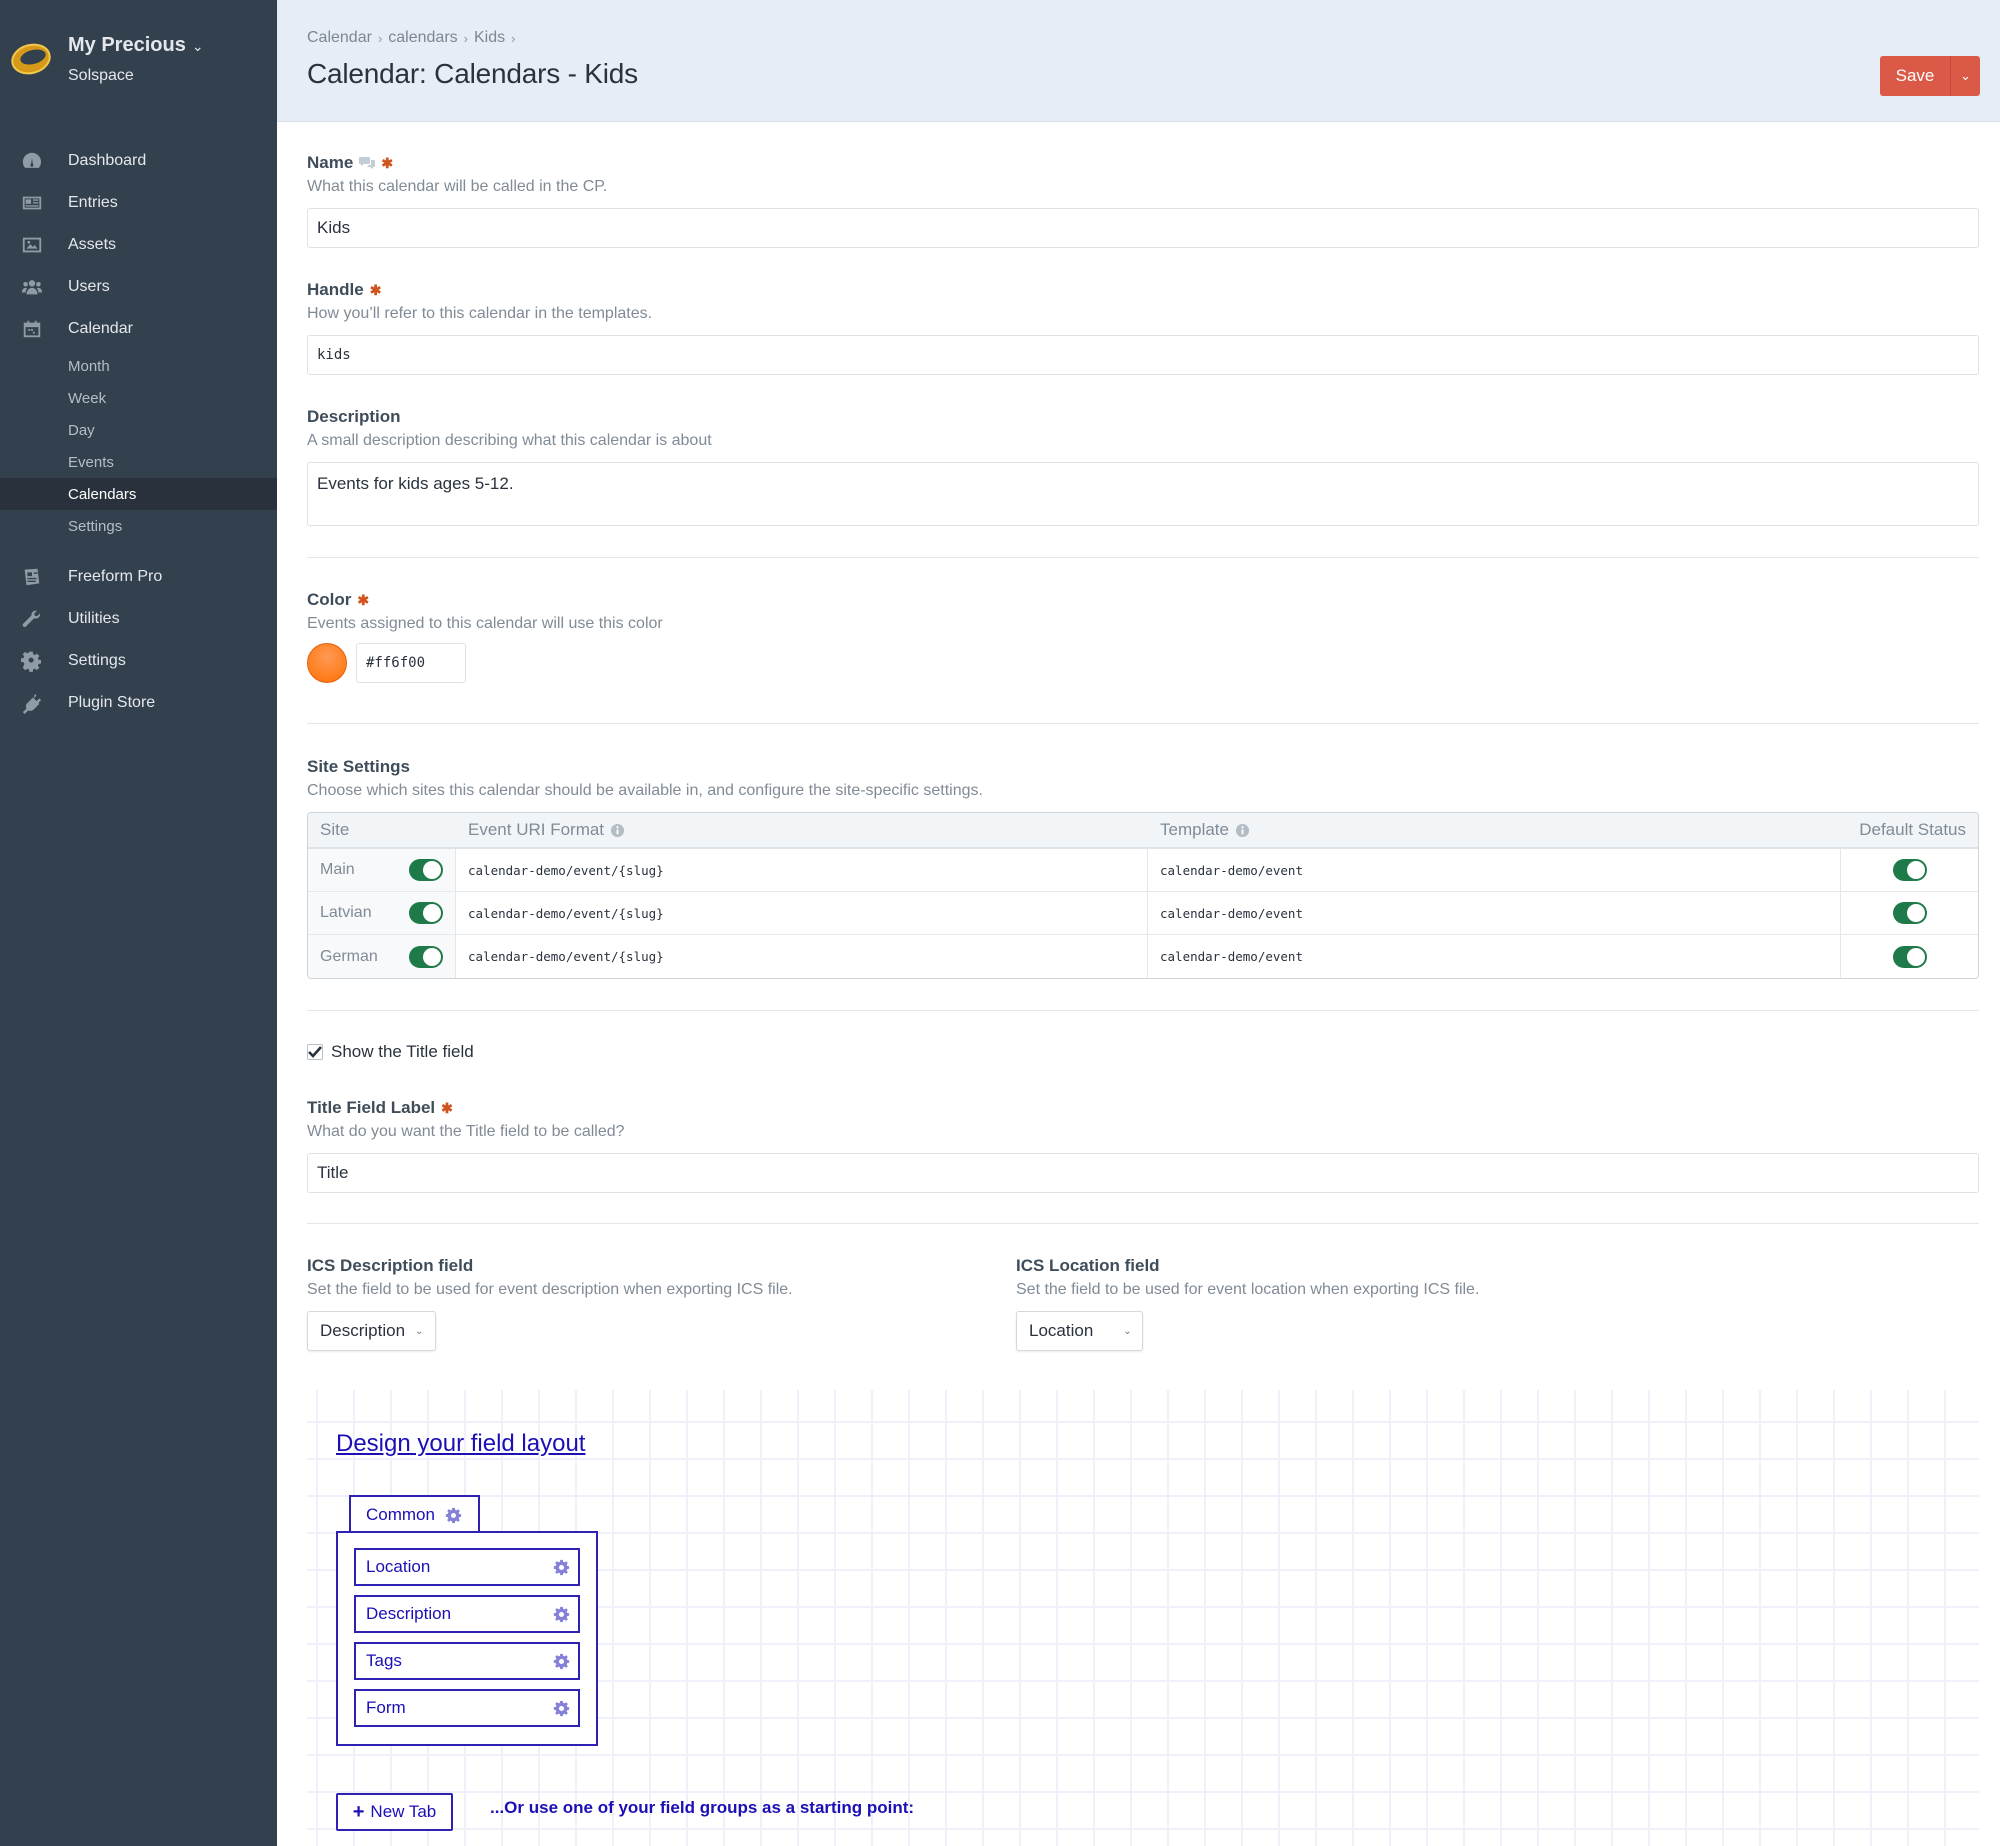 The width and height of the screenshot is (2000, 1846). What do you see at coordinates (467, 1661) in the screenshot?
I see `layout-field-tags: Tags` at bounding box center [467, 1661].